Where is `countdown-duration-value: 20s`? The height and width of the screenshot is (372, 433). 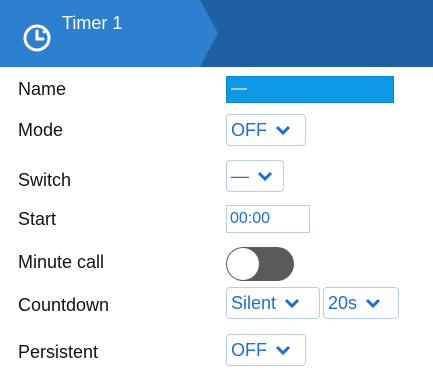
countdown-duration-value: 20s is located at coordinates (343, 303).